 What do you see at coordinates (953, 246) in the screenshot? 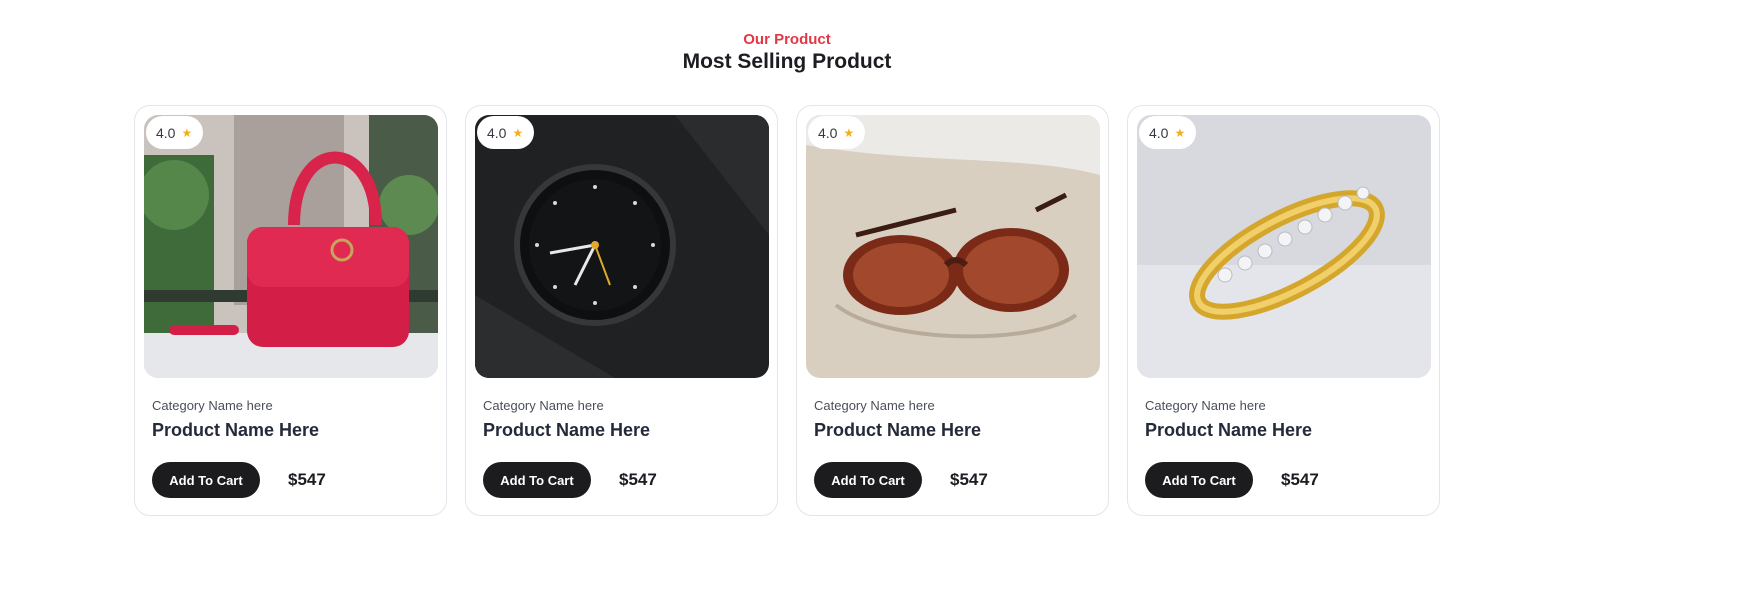
I see `sunglasses-image` at bounding box center [953, 246].